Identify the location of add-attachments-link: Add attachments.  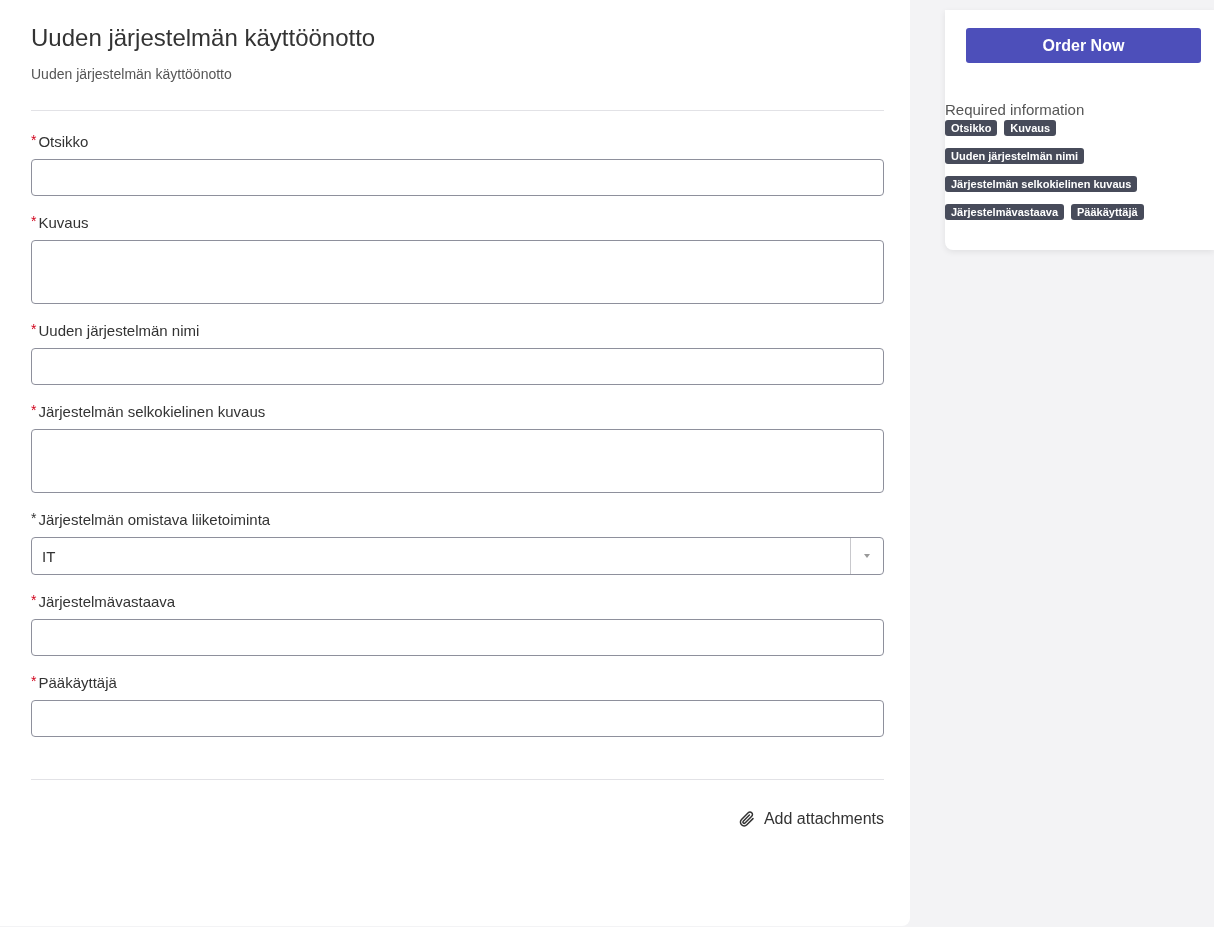
(810, 819).